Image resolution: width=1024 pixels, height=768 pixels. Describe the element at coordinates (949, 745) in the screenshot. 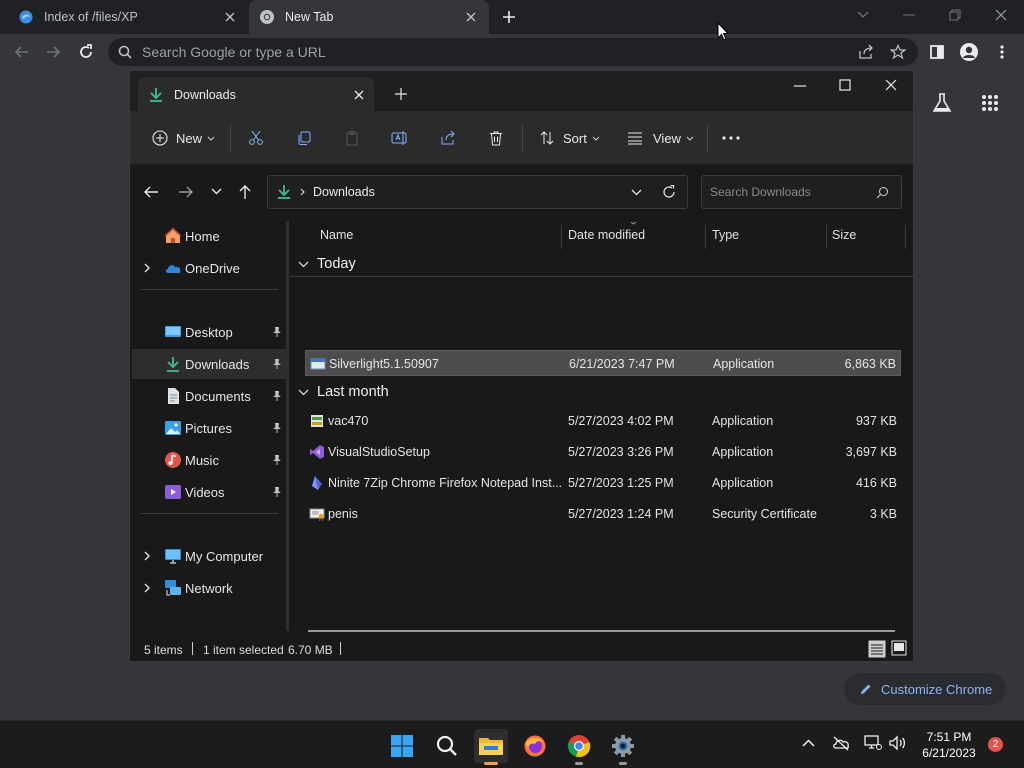

I see `taskbar-clock: 7:51 PM 6/21/2023` at that location.